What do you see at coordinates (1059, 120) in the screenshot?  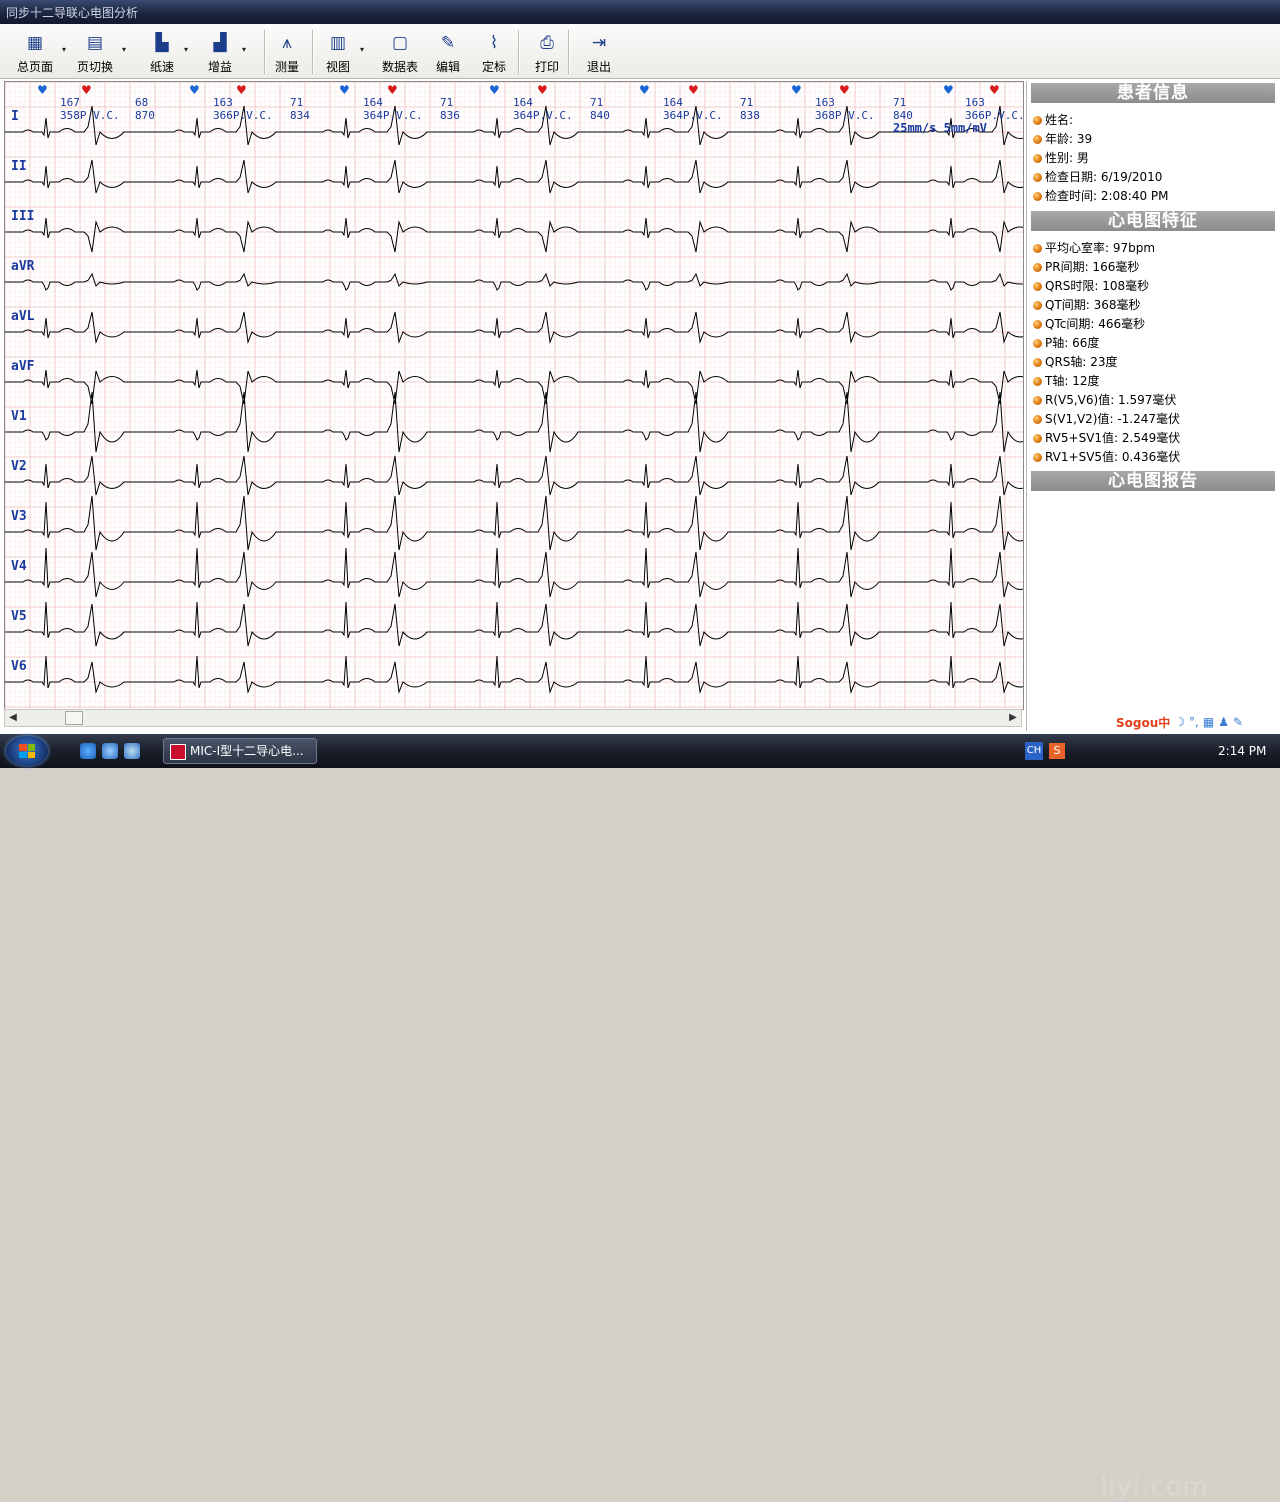 I see `patient-info-text: 姓名:` at bounding box center [1059, 120].